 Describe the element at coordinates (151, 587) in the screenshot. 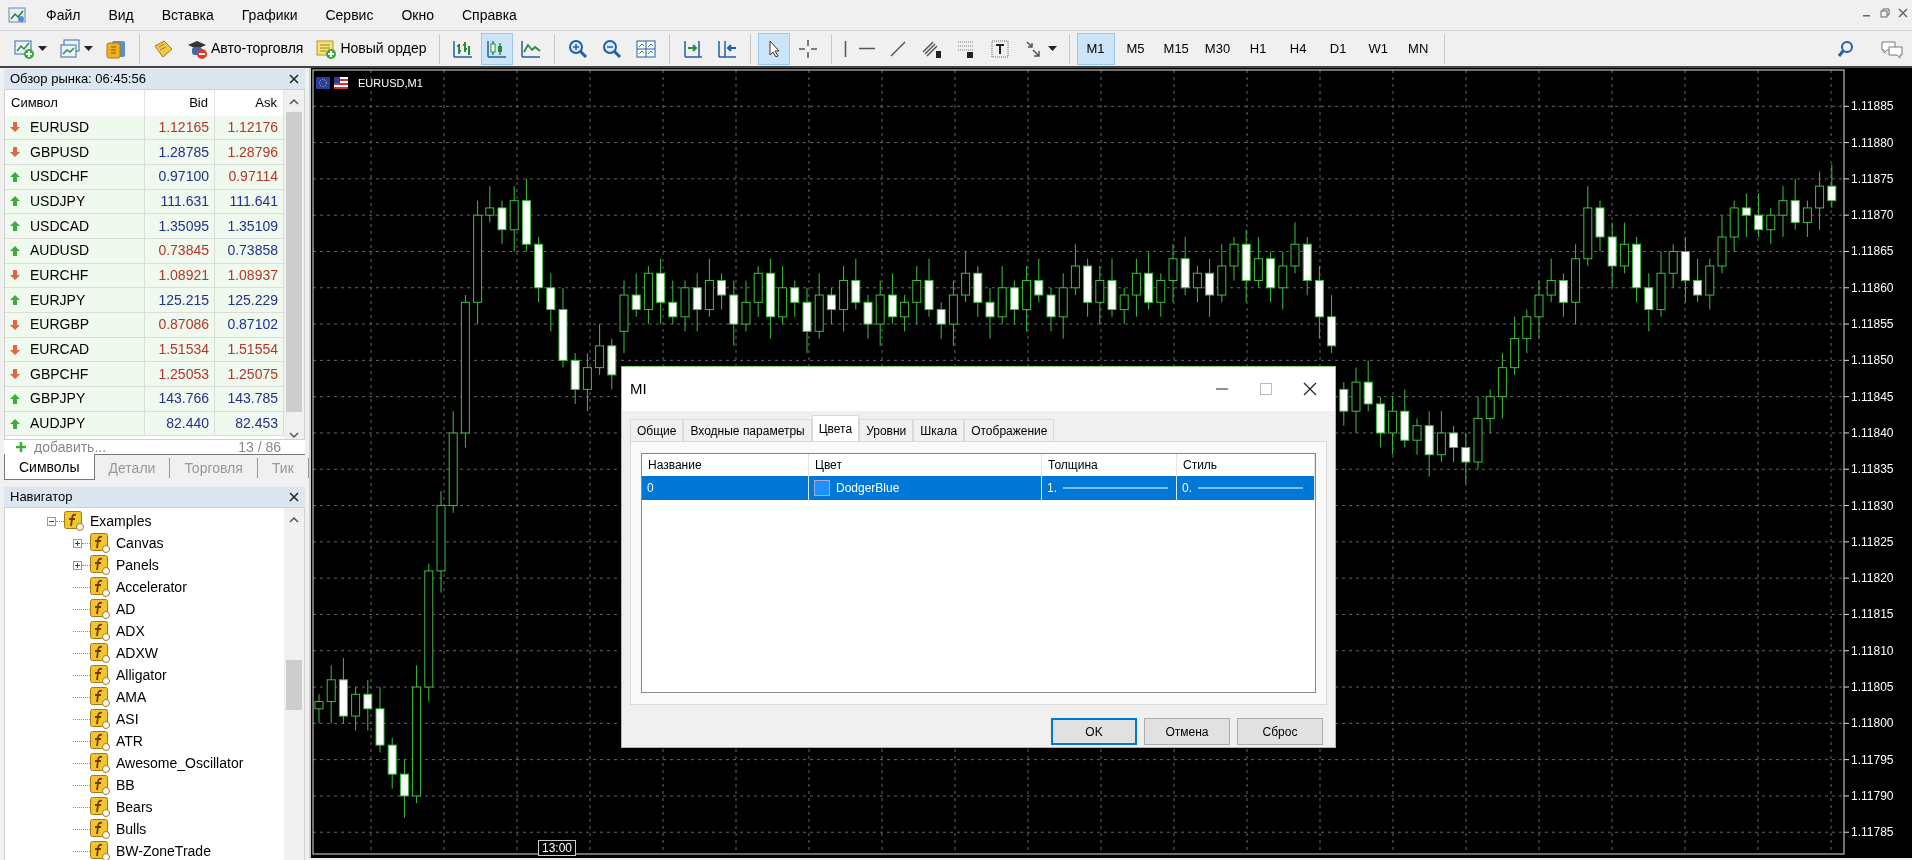

I see `tree-item: Accelerator` at that location.